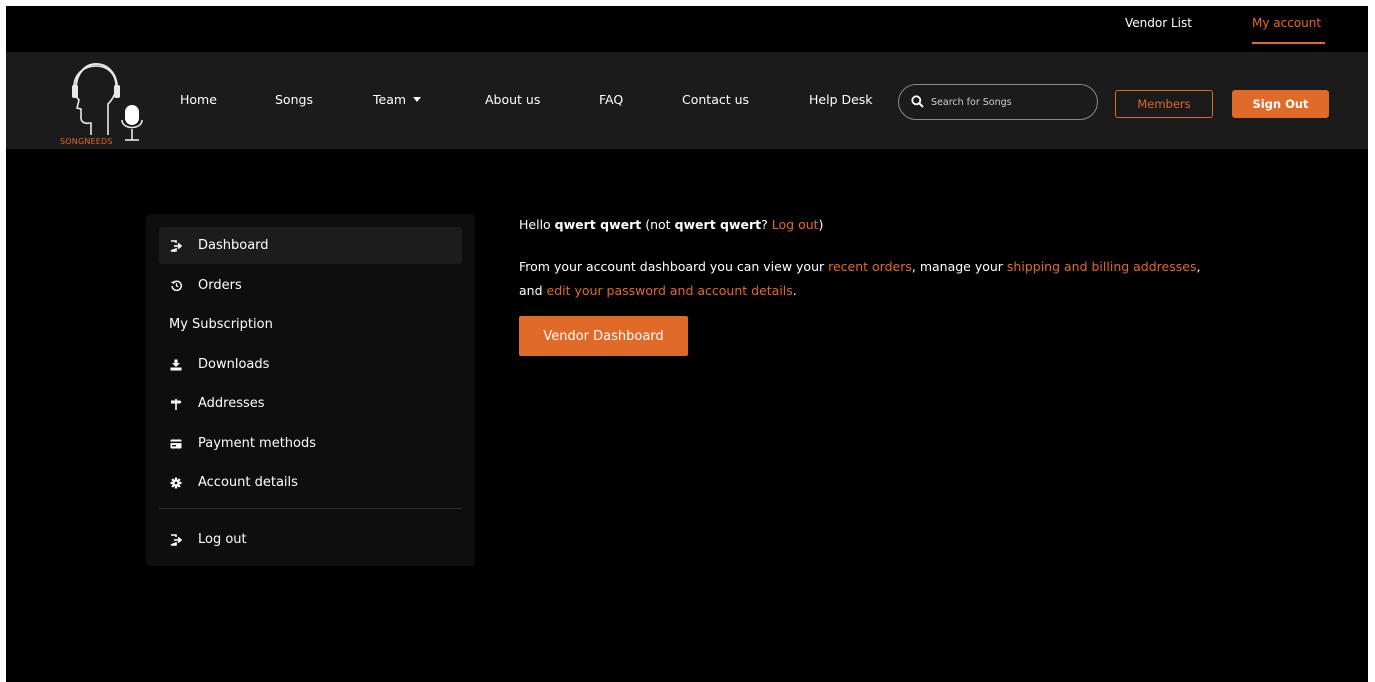 Image resolution: width=1375 pixels, height=682 pixels. What do you see at coordinates (870, 266) in the screenshot?
I see `recent-orders-link: recent orders` at bounding box center [870, 266].